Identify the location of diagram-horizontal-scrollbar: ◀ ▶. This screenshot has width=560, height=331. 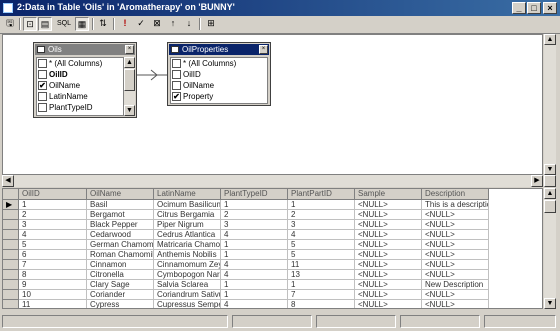
(272, 181).